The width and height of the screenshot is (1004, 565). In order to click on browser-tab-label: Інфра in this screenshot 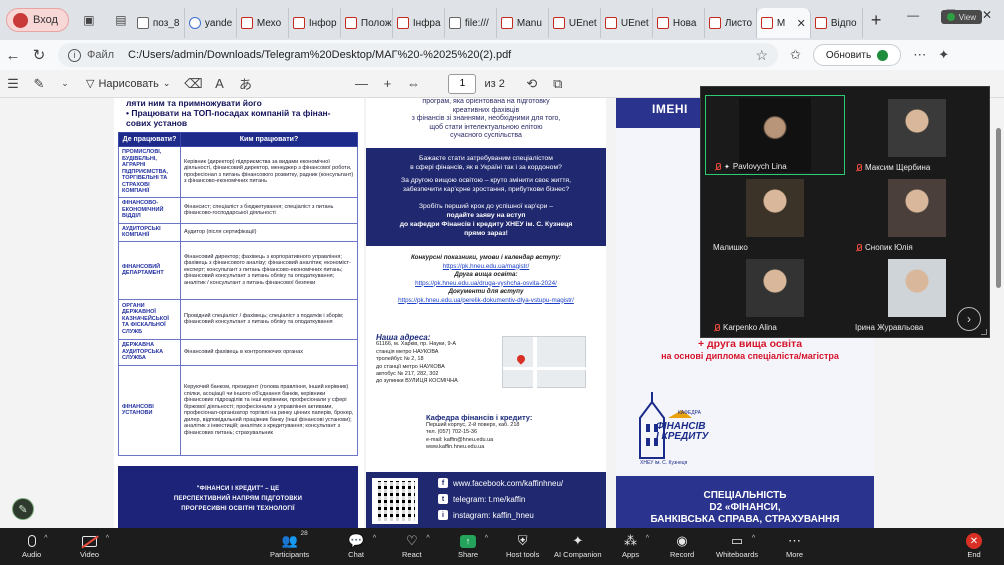, I will do `click(426, 23)`.